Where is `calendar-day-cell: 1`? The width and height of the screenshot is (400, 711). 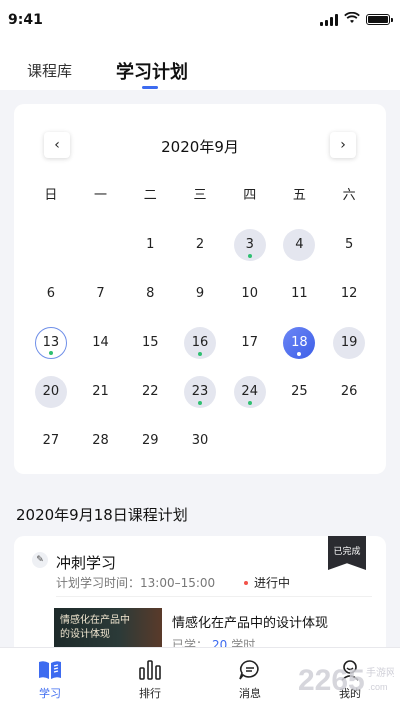 calendar-day-cell: 1 is located at coordinates (150, 244).